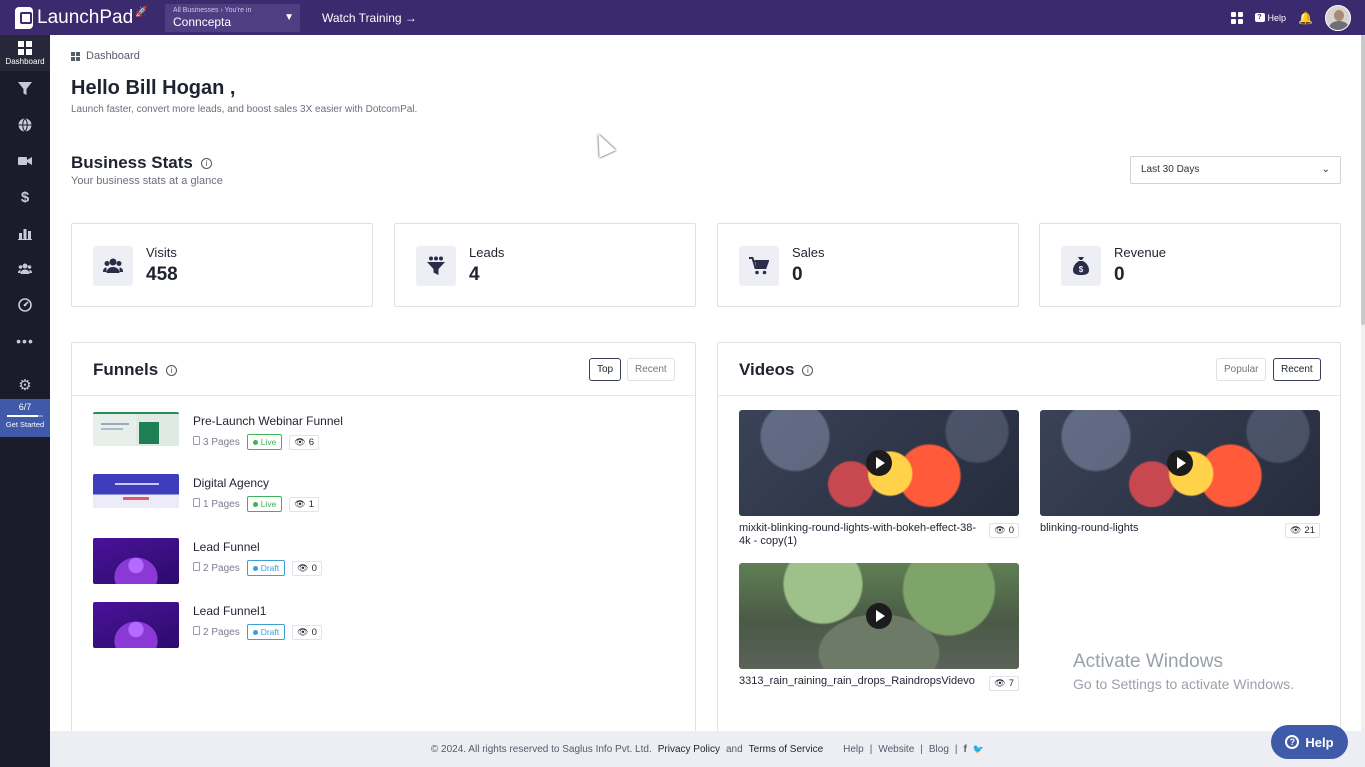 The width and height of the screenshot is (1365, 767). What do you see at coordinates (221, 504) in the screenshot?
I see `funnel-pages-count: 1 Pages` at bounding box center [221, 504].